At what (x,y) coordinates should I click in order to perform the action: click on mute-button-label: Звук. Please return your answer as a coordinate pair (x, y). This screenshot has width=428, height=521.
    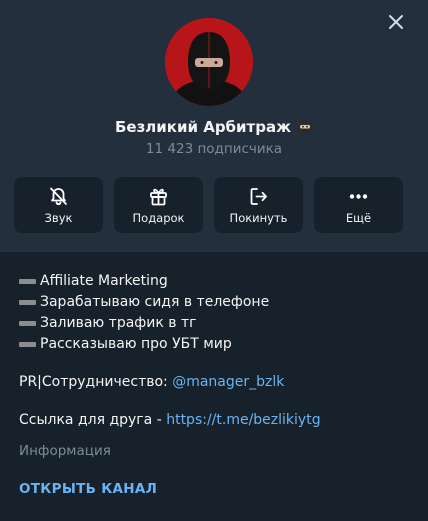
    Looking at the image, I should click on (58, 218).